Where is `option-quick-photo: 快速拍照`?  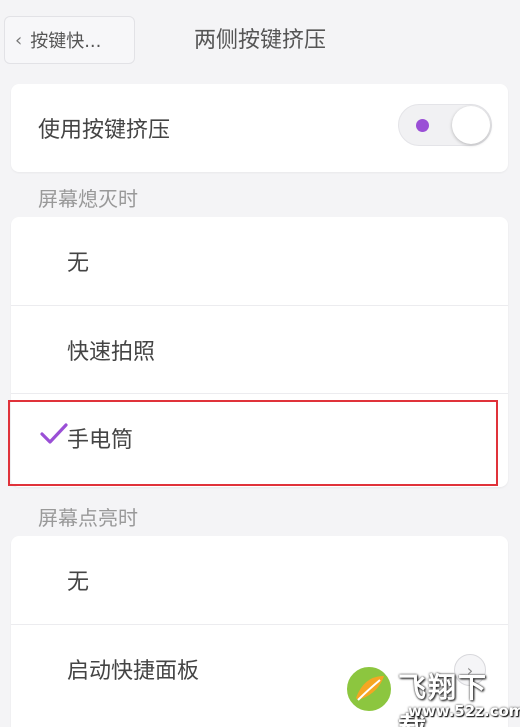 option-quick-photo: 快速拍照 is located at coordinates (259, 349).